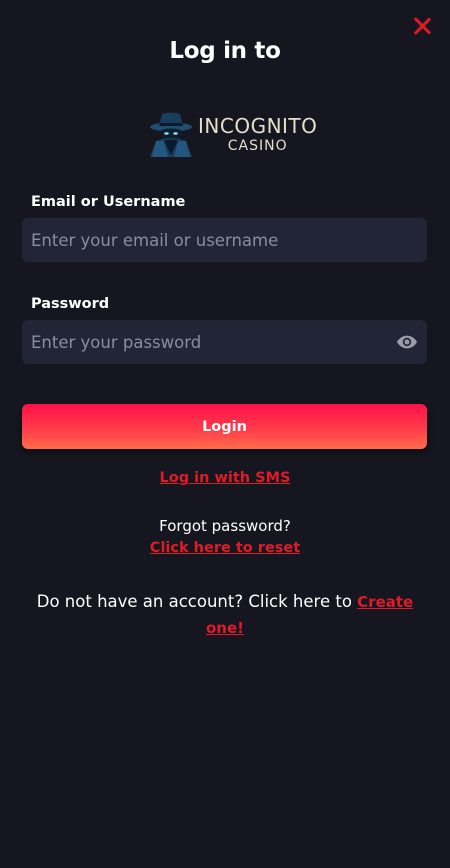  What do you see at coordinates (258, 125) in the screenshot?
I see `logo-title: INCOGNITO` at bounding box center [258, 125].